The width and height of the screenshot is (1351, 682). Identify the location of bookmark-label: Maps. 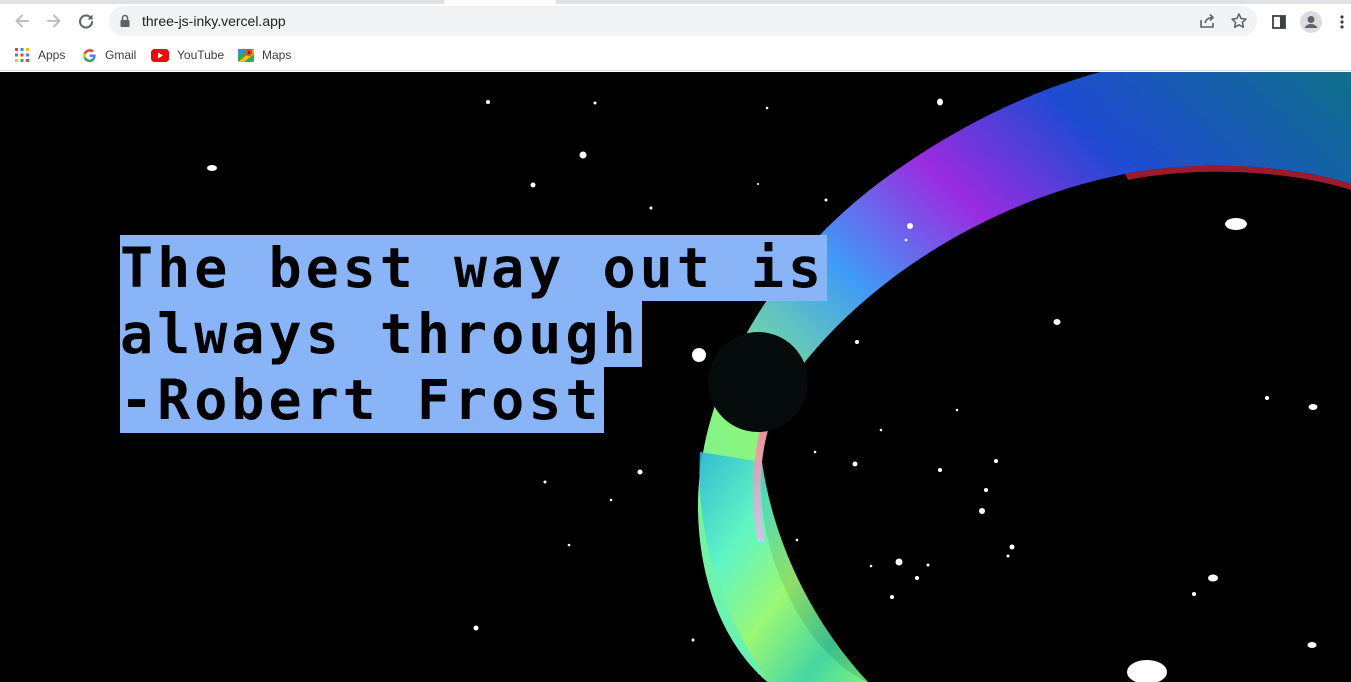
(277, 55).